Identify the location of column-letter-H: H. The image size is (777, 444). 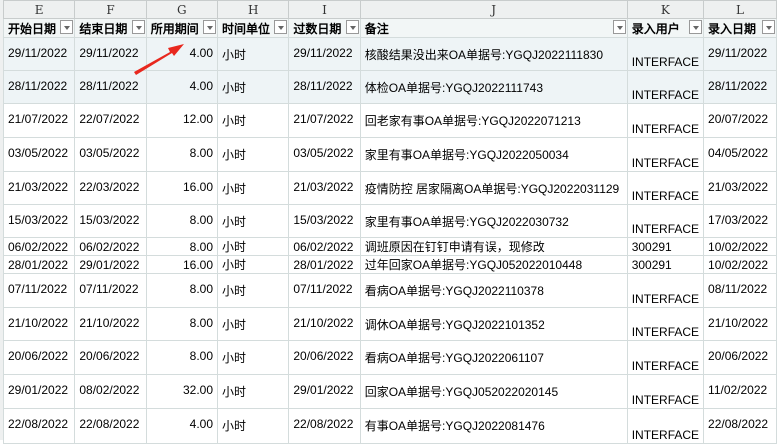
(253, 9).